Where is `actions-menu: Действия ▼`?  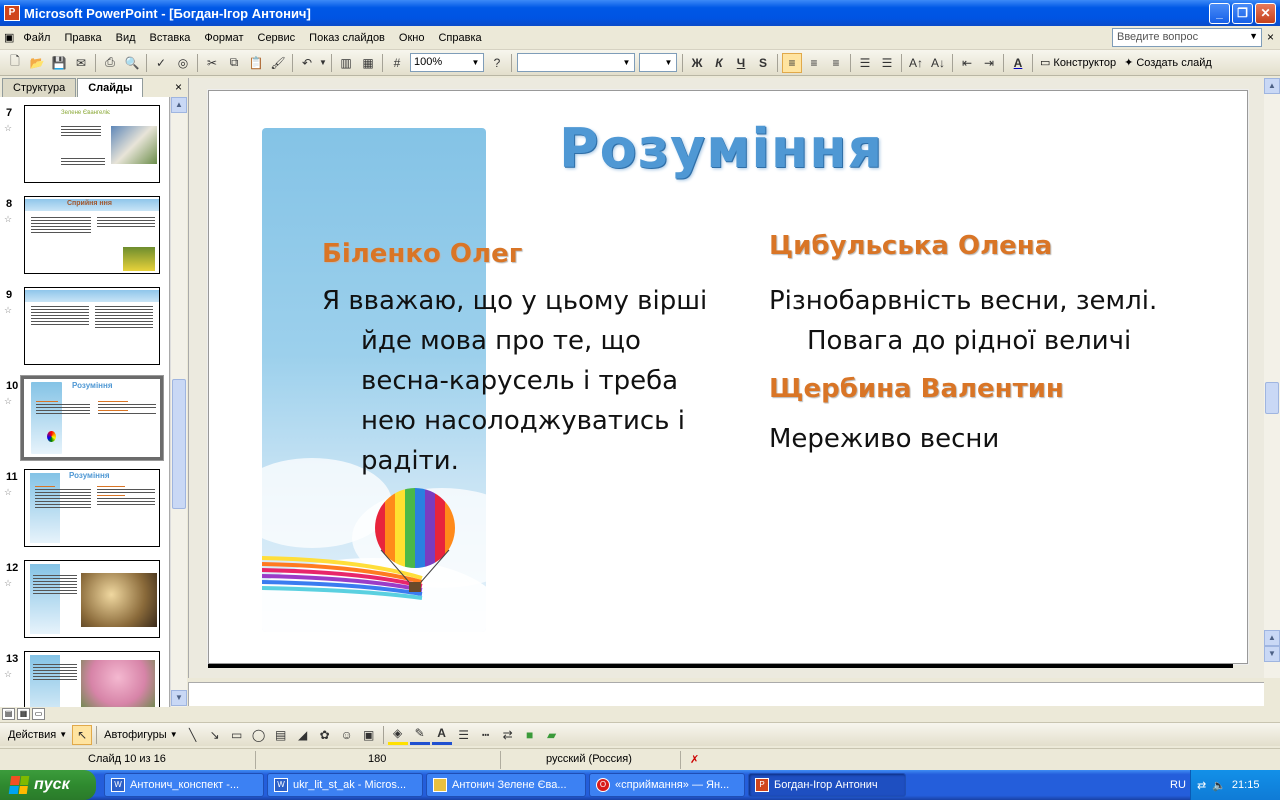
actions-menu: Действия ▼ is located at coordinates (37, 735).